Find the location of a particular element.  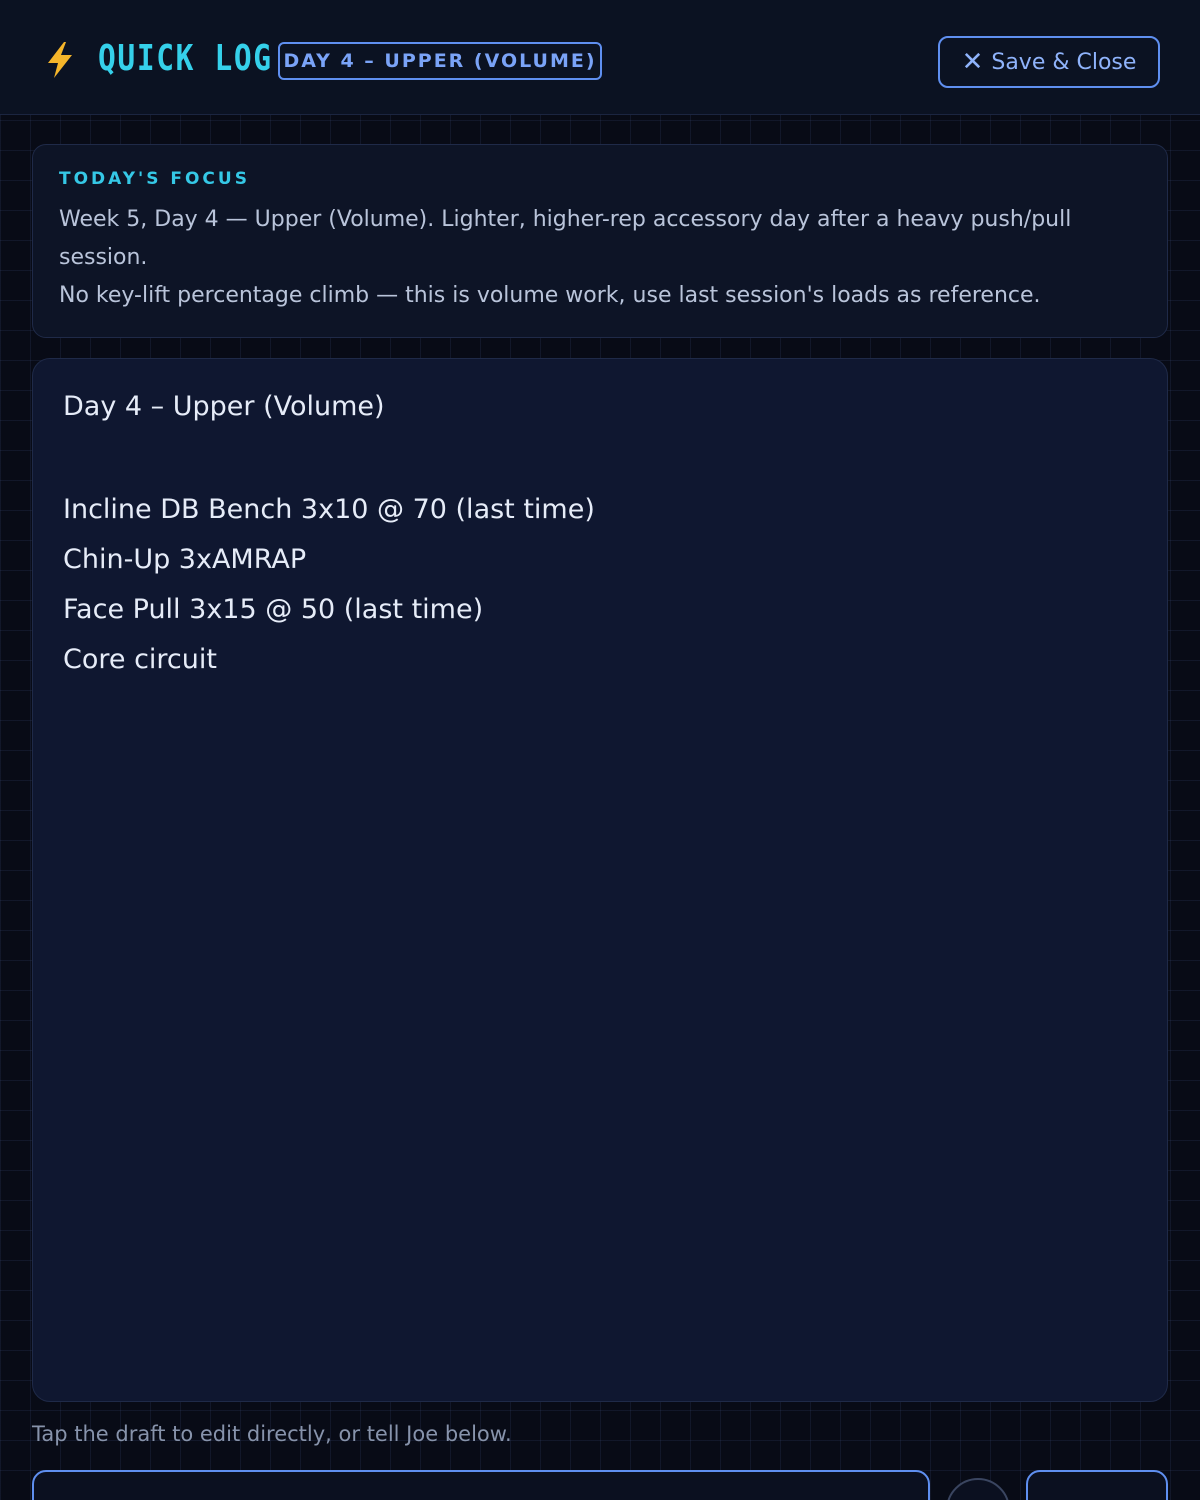

send-button is located at coordinates (1097, 1485).